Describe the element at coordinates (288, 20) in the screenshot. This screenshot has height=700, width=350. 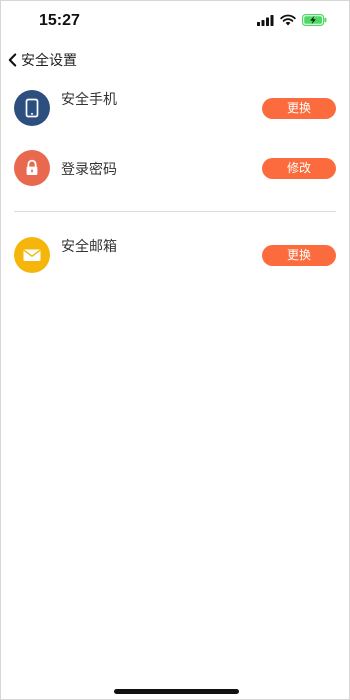
I see `wifi-icon` at that location.